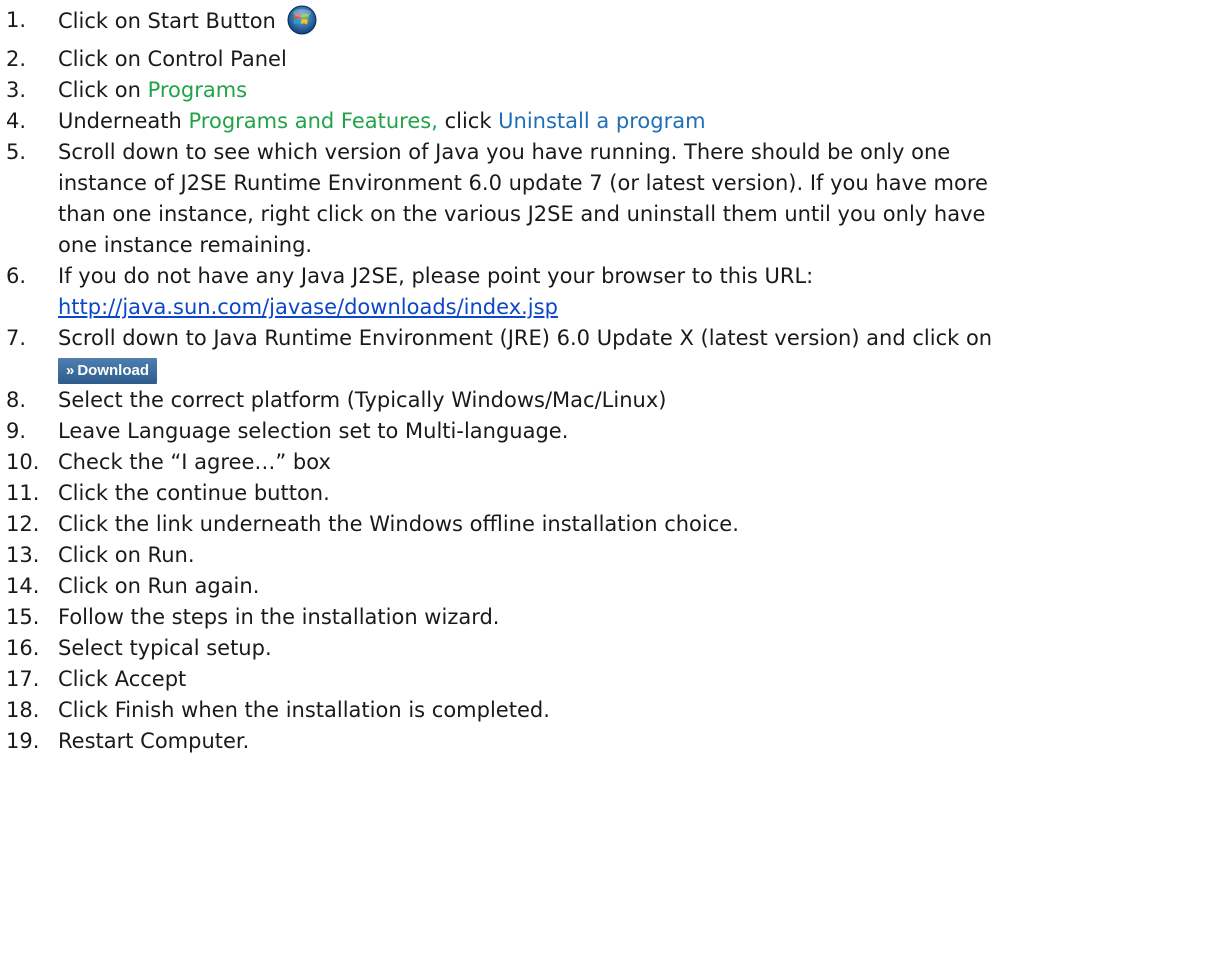 The width and height of the screenshot is (1207, 958). Describe the element at coordinates (23, 524) in the screenshot. I see `step-number: 12.` at that location.